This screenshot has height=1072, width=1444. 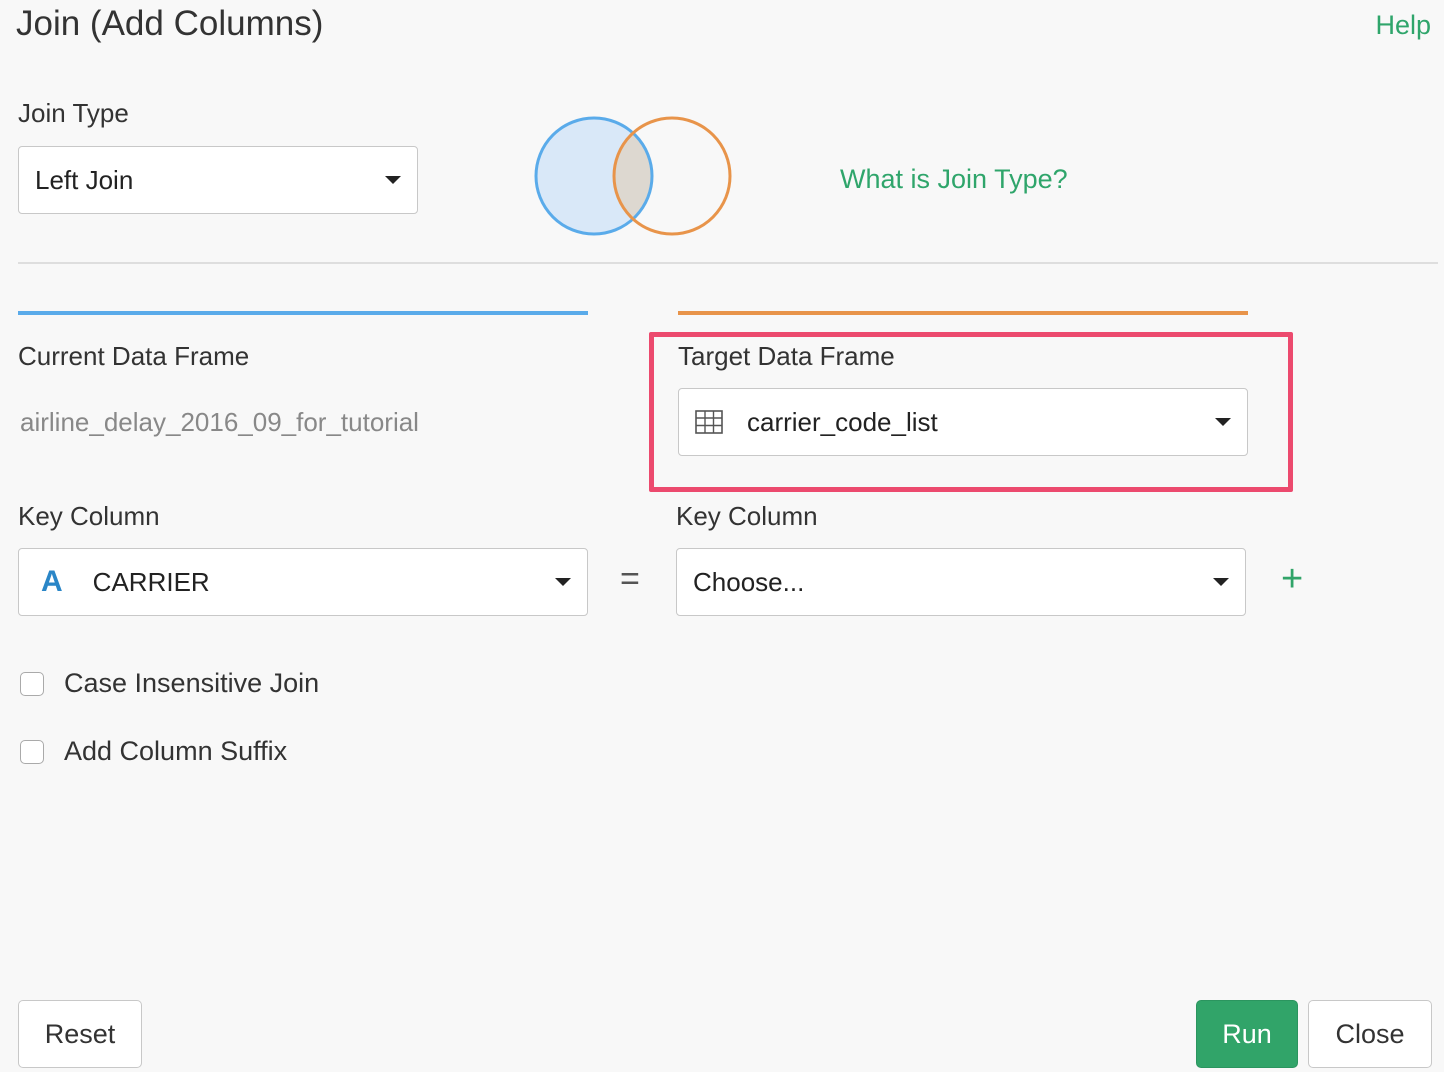 What do you see at coordinates (1403, 25) in the screenshot?
I see `help-link: Help` at bounding box center [1403, 25].